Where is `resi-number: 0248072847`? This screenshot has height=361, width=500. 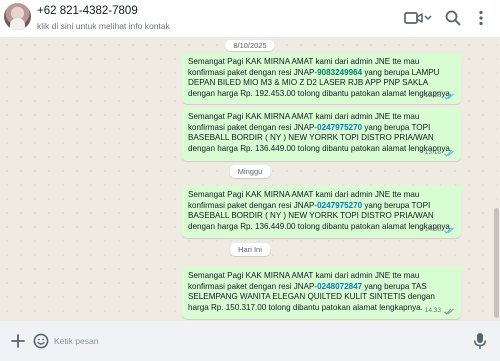 resi-number: 0248072847 is located at coordinates (339, 286).